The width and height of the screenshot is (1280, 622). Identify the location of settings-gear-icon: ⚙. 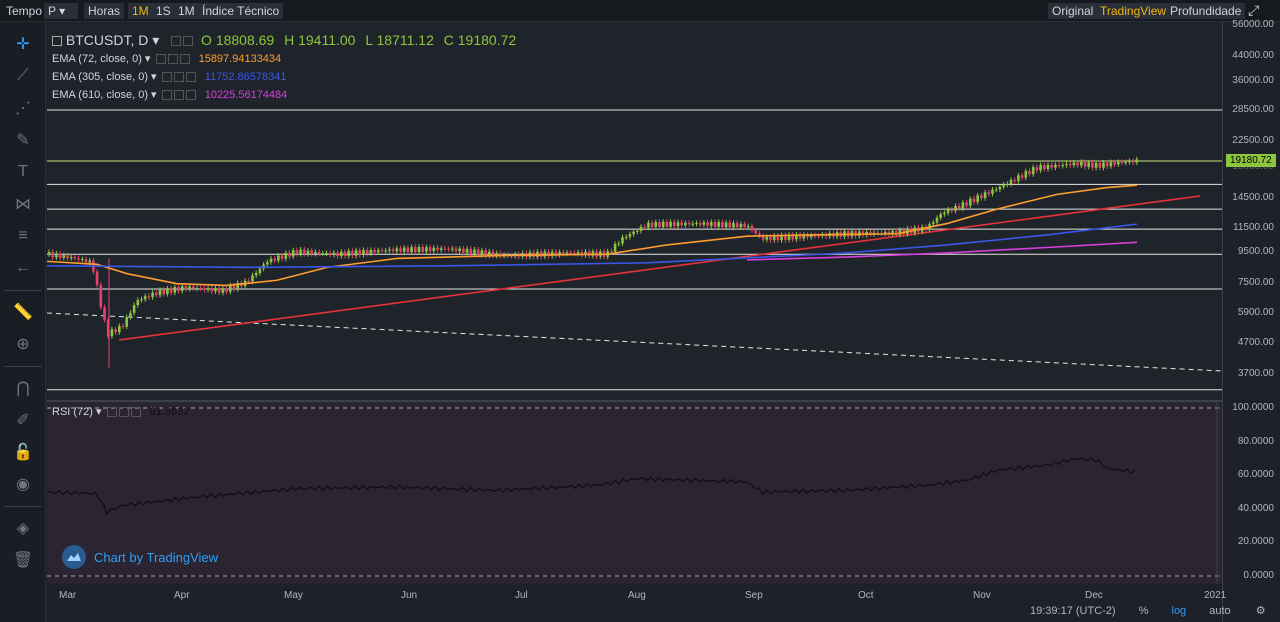
(1261, 611).